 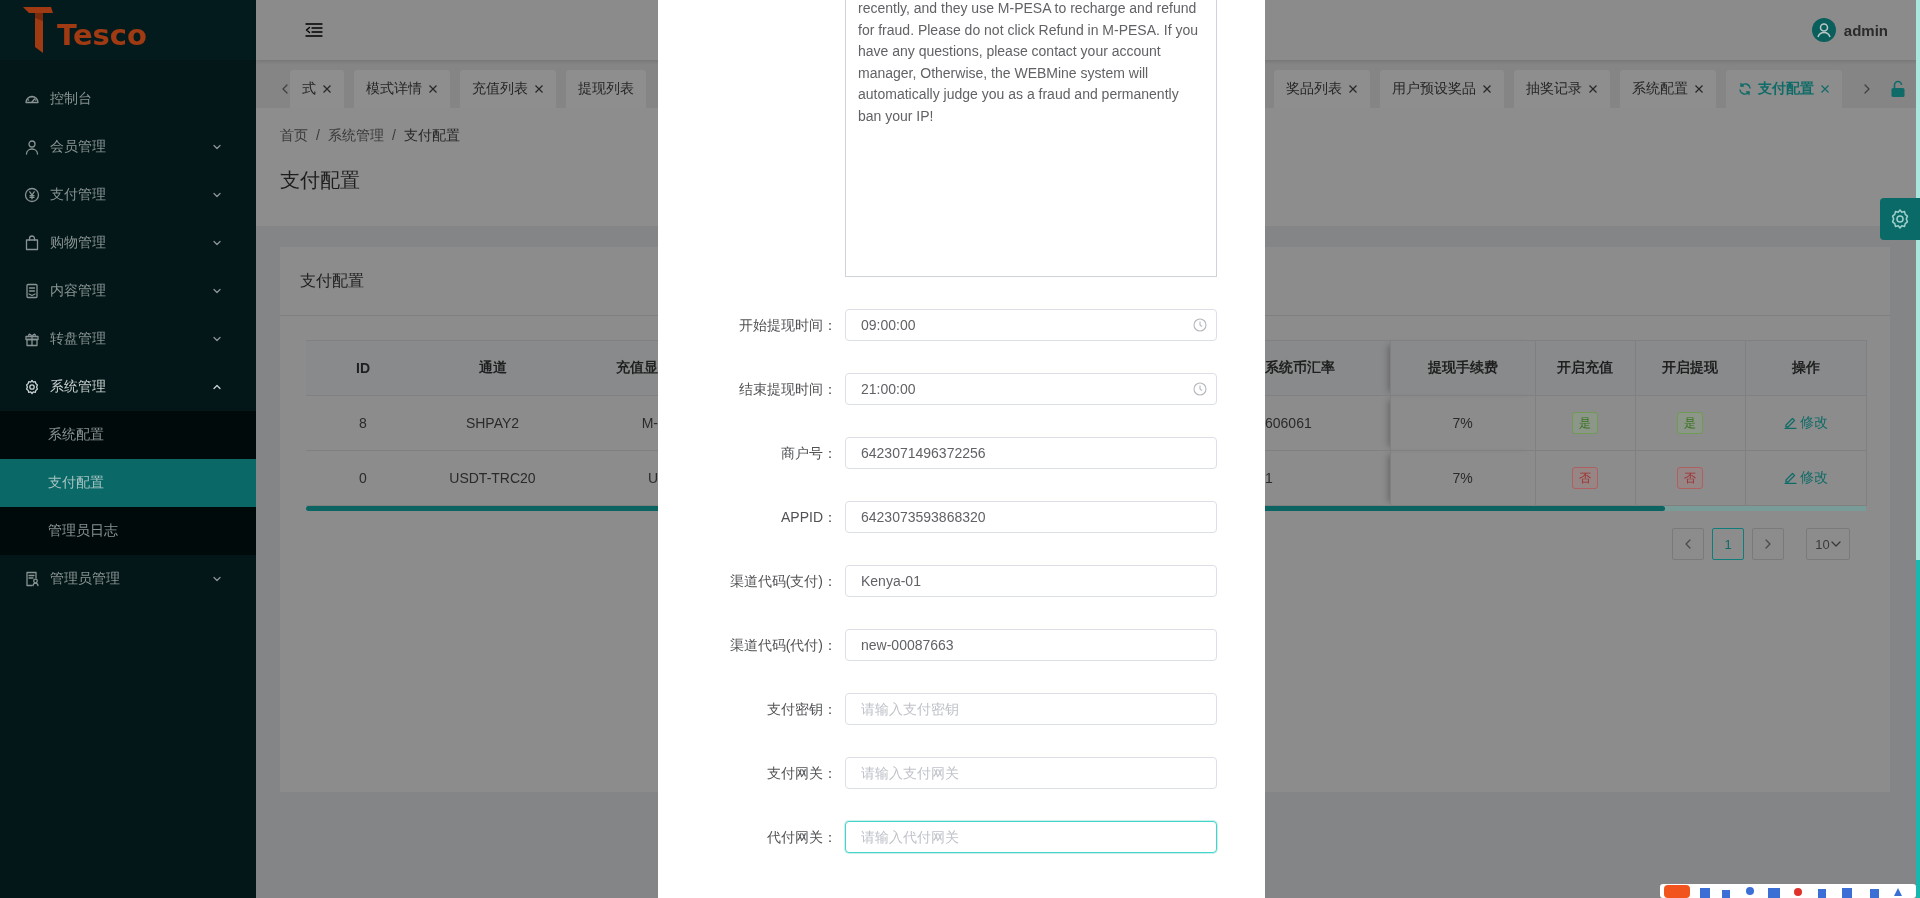 What do you see at coordinates (1462, 368) in the screenshot?
I see `column-header: 提现手续费` at bounding box center [1462, 368].